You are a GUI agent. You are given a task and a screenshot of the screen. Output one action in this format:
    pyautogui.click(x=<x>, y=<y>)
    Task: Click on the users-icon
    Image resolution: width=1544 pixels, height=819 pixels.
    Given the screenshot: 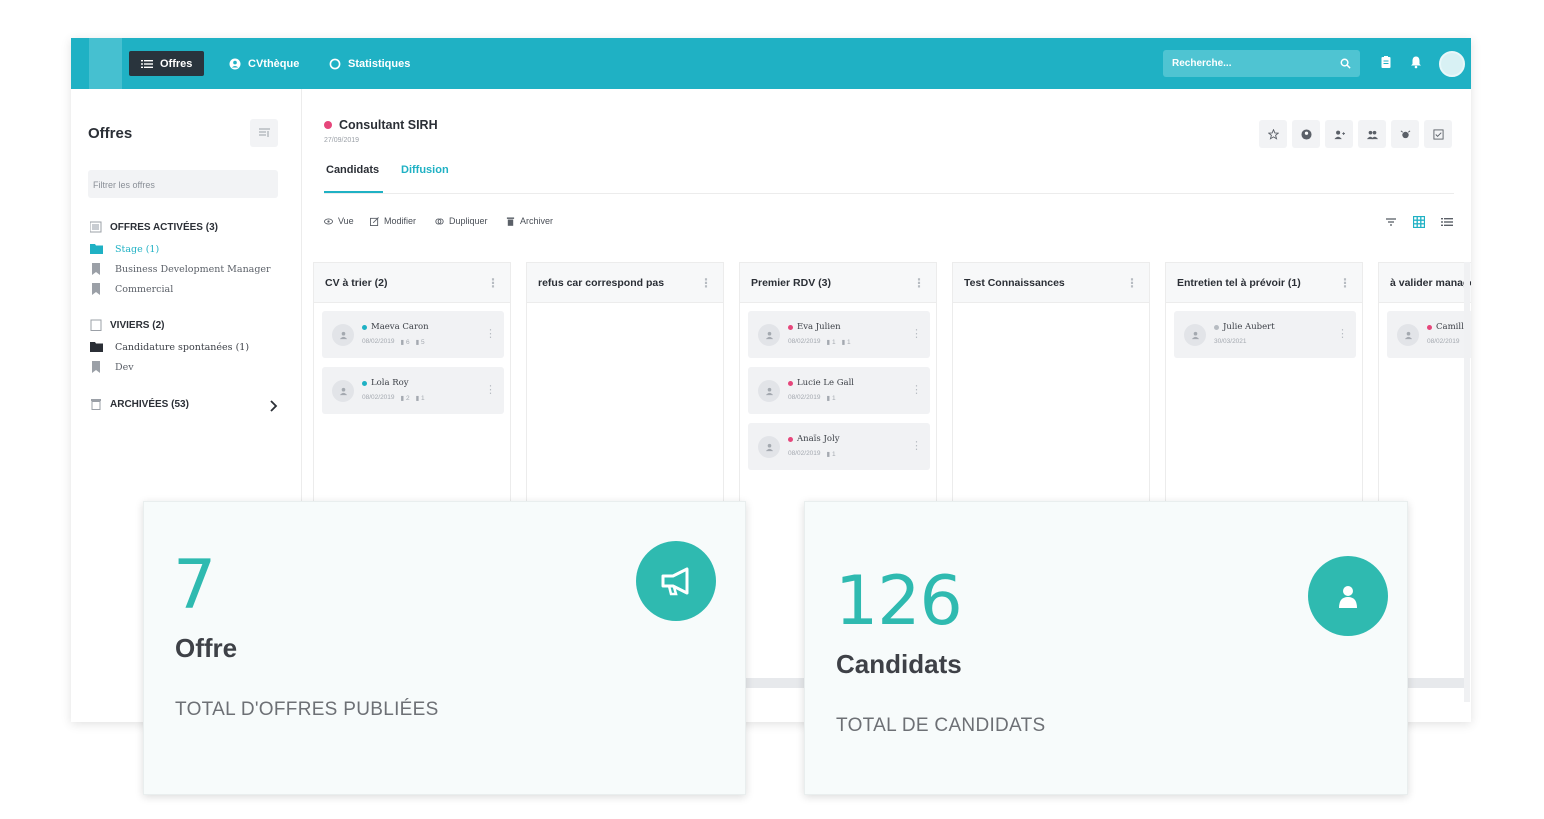 What is the action you would take?
    pyautogui.click(x=1372, y=134)
    